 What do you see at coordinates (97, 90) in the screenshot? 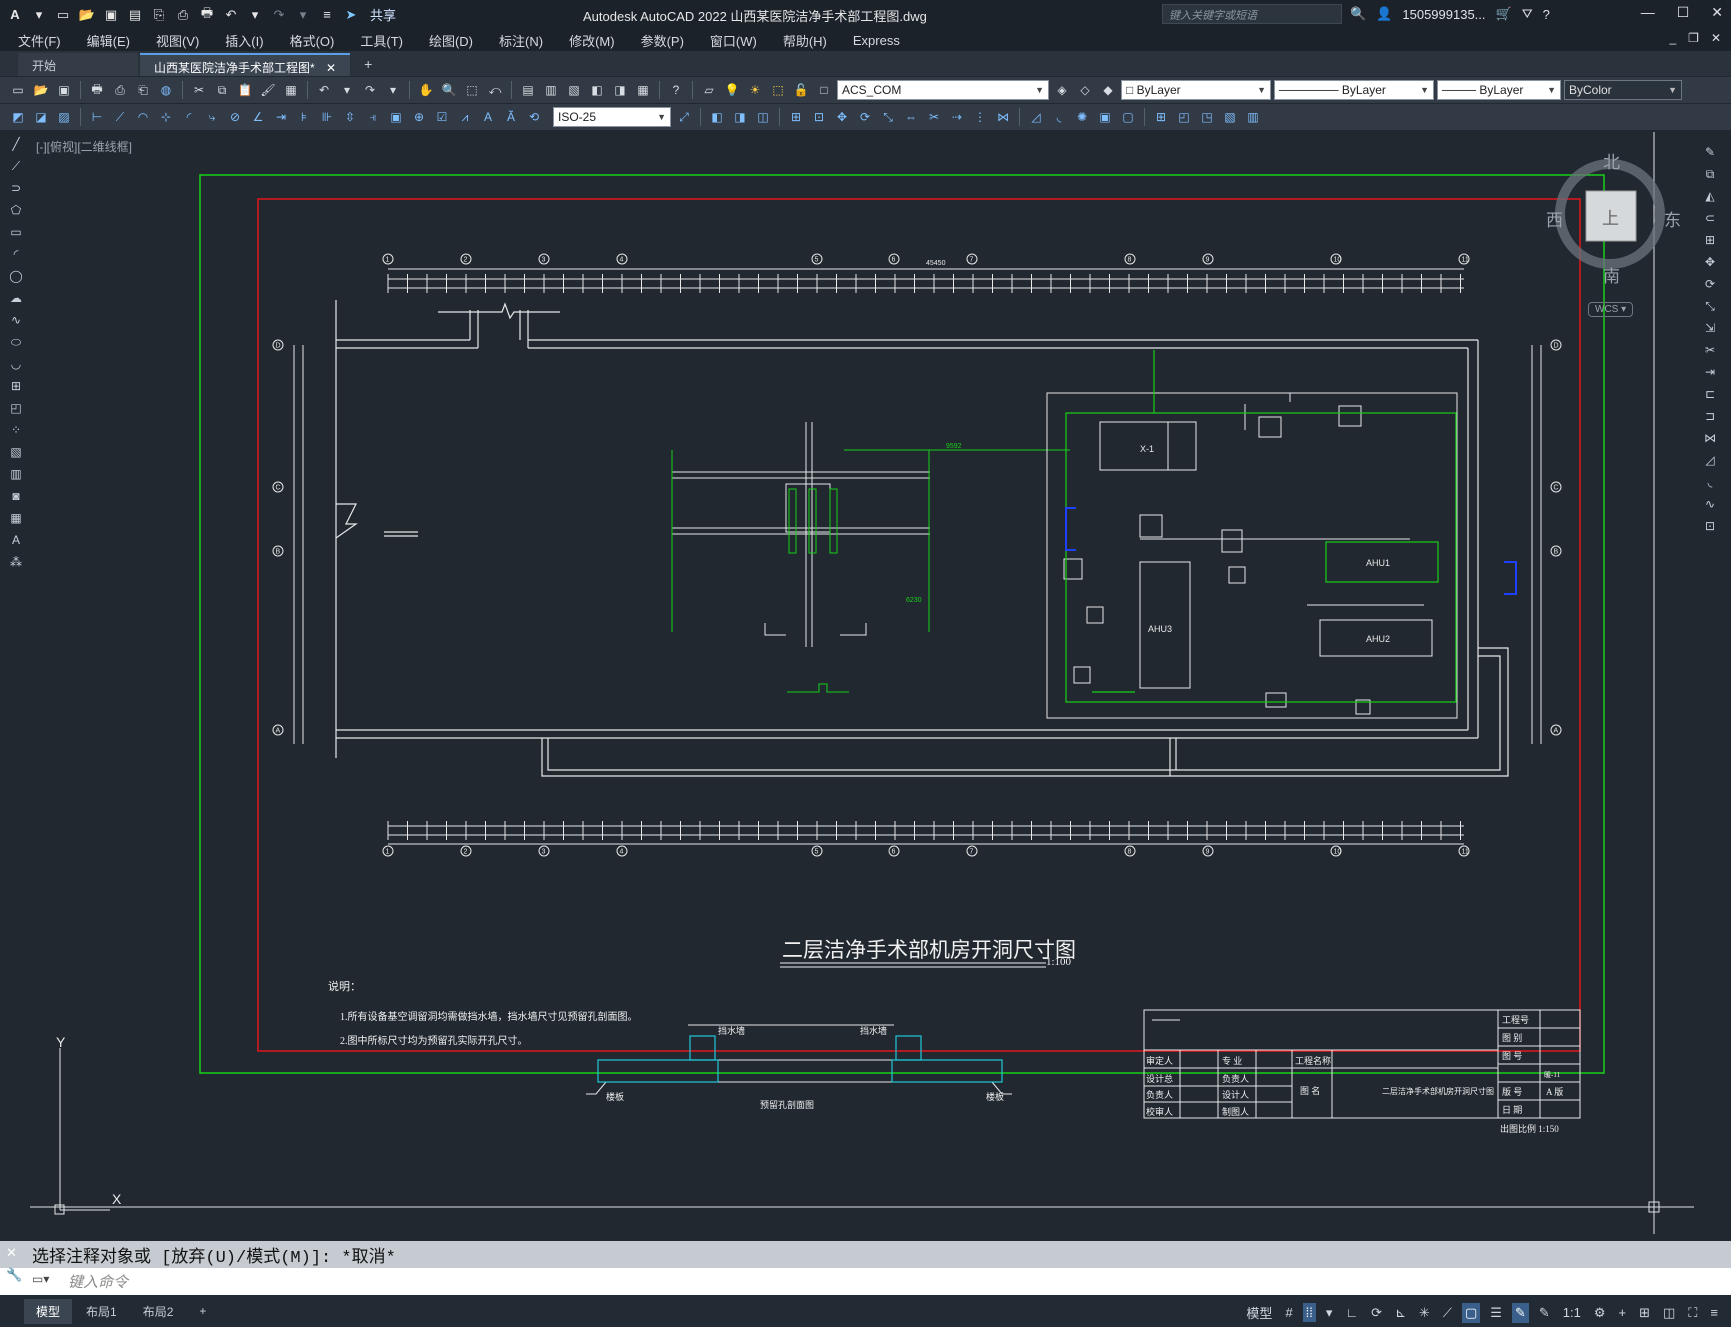
I see `print-icon: 🖶` at bounding box center [97, 90].